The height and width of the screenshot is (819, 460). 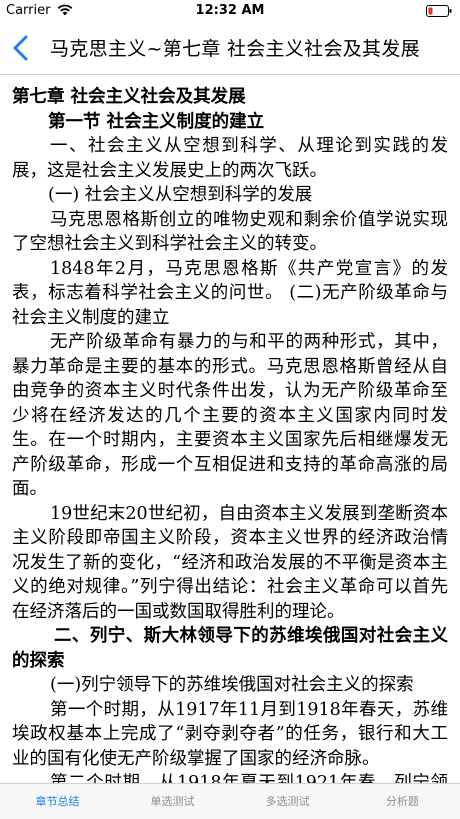 I want to click on paragraph: 一、社会主义从空想到科学、从理论到实践的发展，这是社会主义发展史上的两次飞跃。, so click(x=230, y=158).